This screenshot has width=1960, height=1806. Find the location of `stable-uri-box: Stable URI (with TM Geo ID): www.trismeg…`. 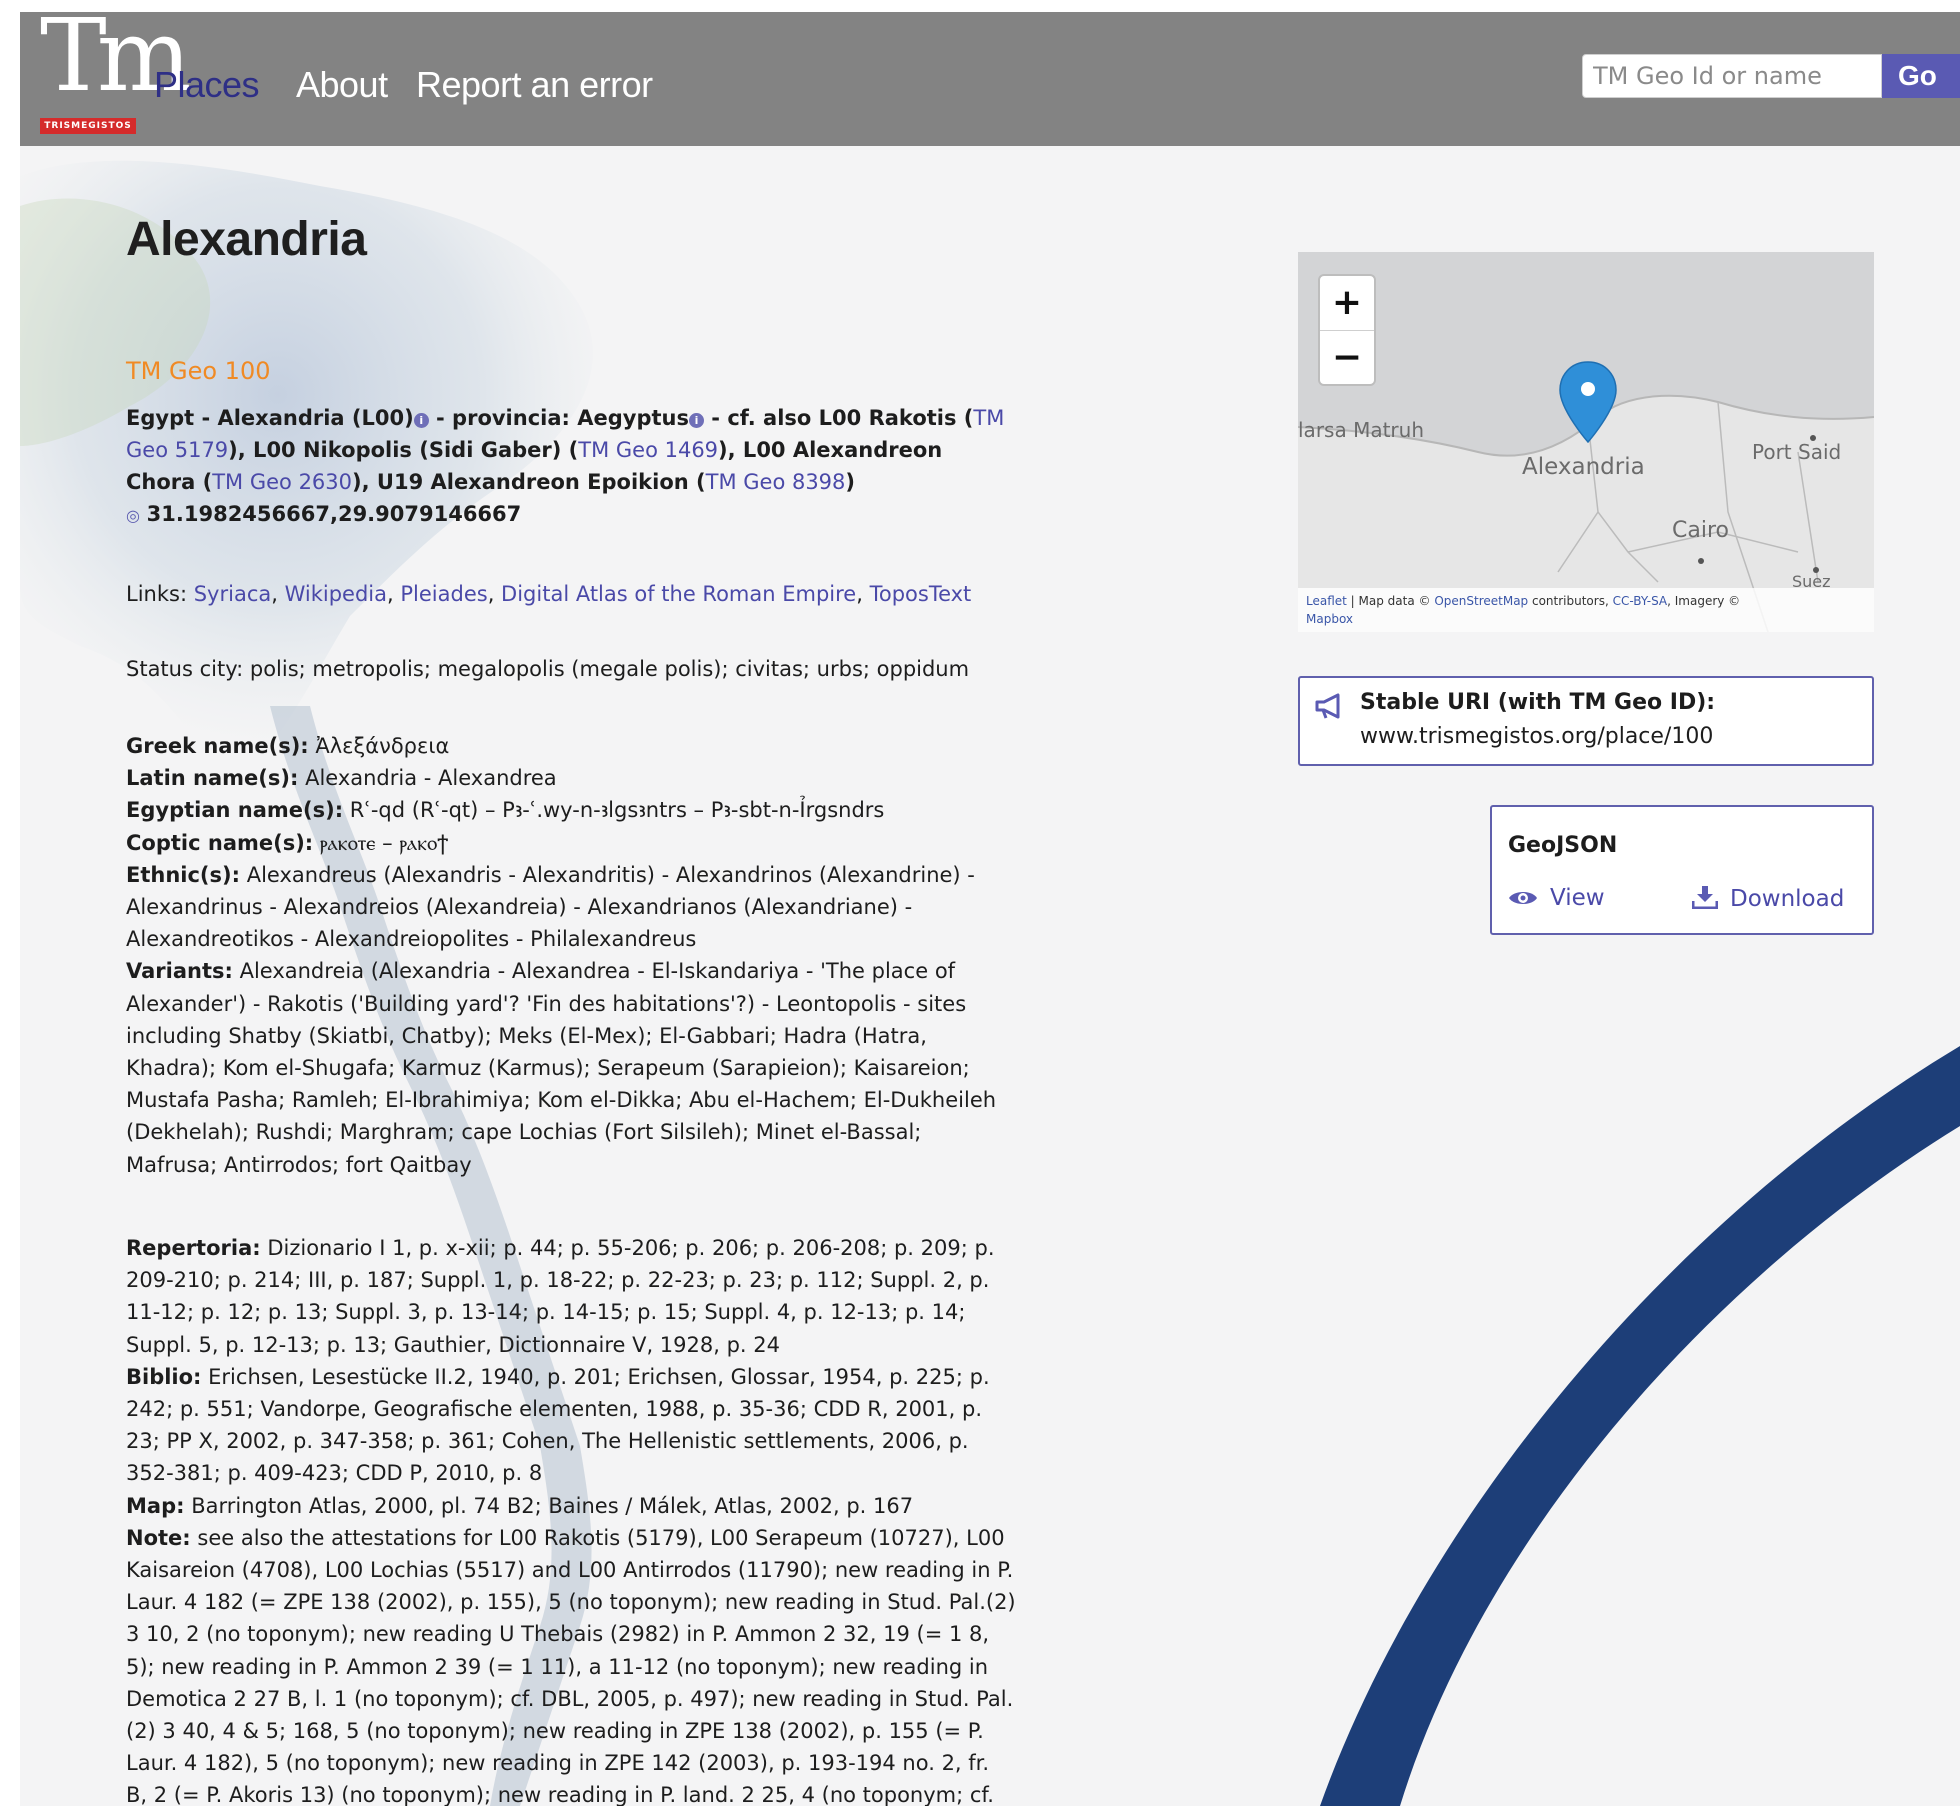

stable-uri-box: Stable URI (with TM Geo ID): www.trismeg… is located at coordinates (1586, 721).